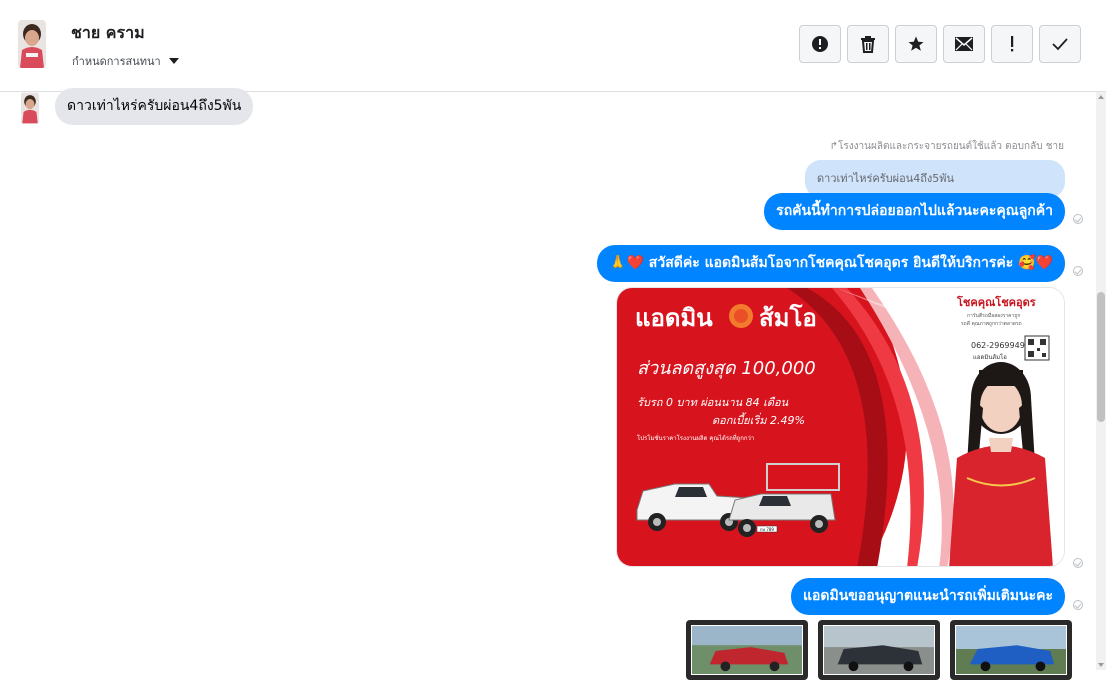  What do you see at coordinates (30, 108) in the screenshot?
I see `sender-avatar` at bounding box center [30, 108].